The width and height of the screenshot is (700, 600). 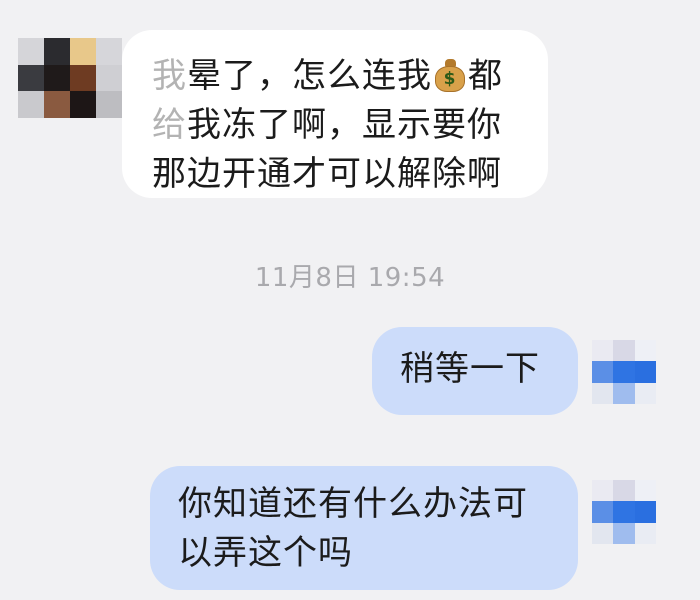 What do you see at coordinates (470, 369) in the screenshot?
I see `message-line: 稍等一下` at bounding box center [470, 369].